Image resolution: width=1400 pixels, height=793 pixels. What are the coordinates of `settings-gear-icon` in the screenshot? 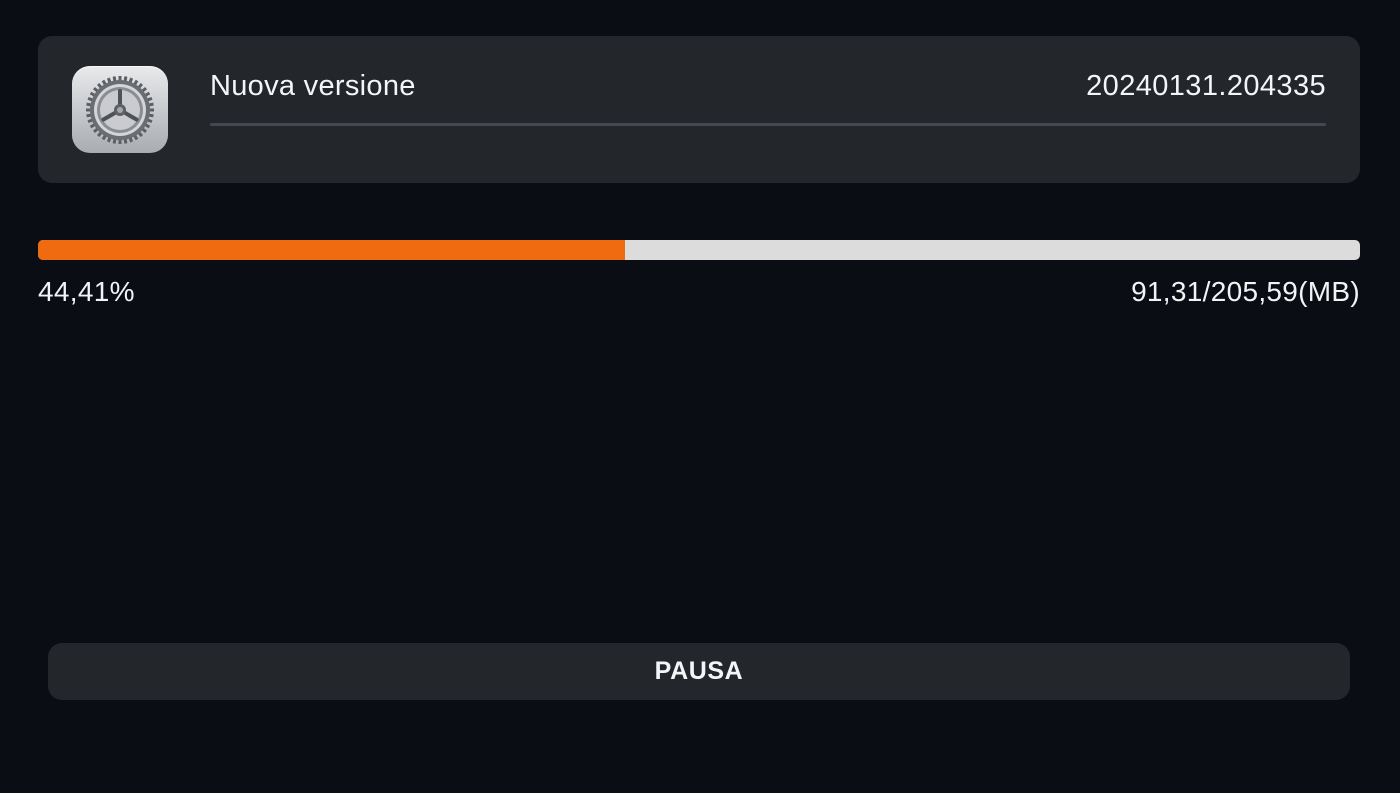 It's located at (120, 109).